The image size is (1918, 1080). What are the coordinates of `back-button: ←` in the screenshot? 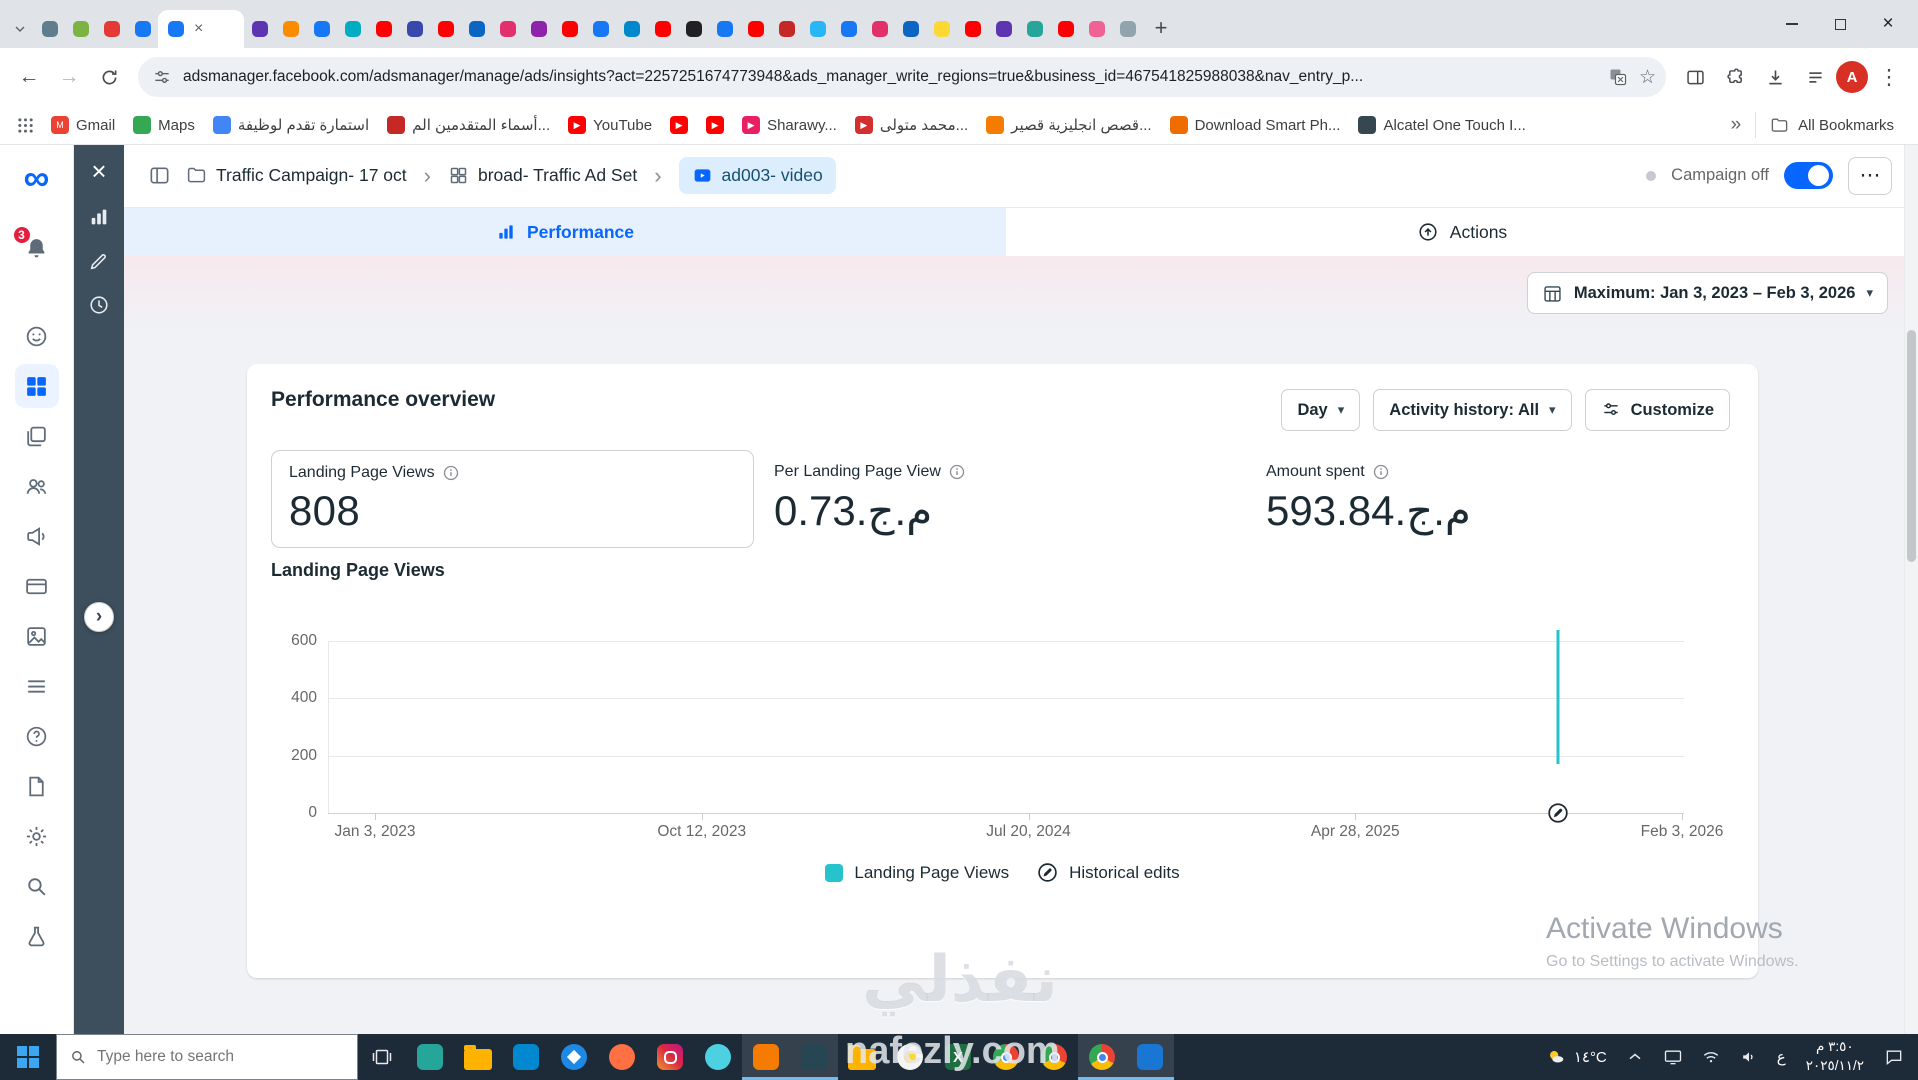 It's located at (29, 77).